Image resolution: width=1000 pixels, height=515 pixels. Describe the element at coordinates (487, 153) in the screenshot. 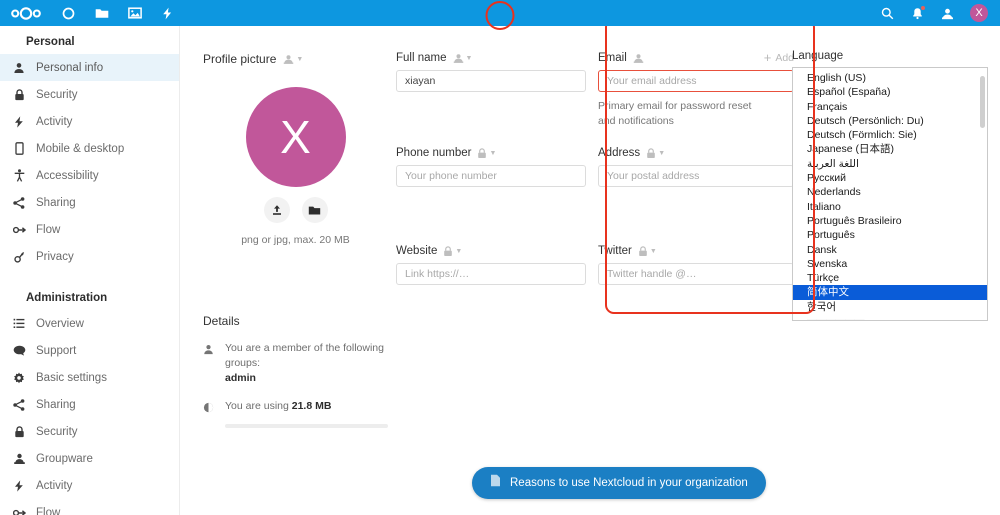

I see `phone-scope-selector: ▼` at that location.